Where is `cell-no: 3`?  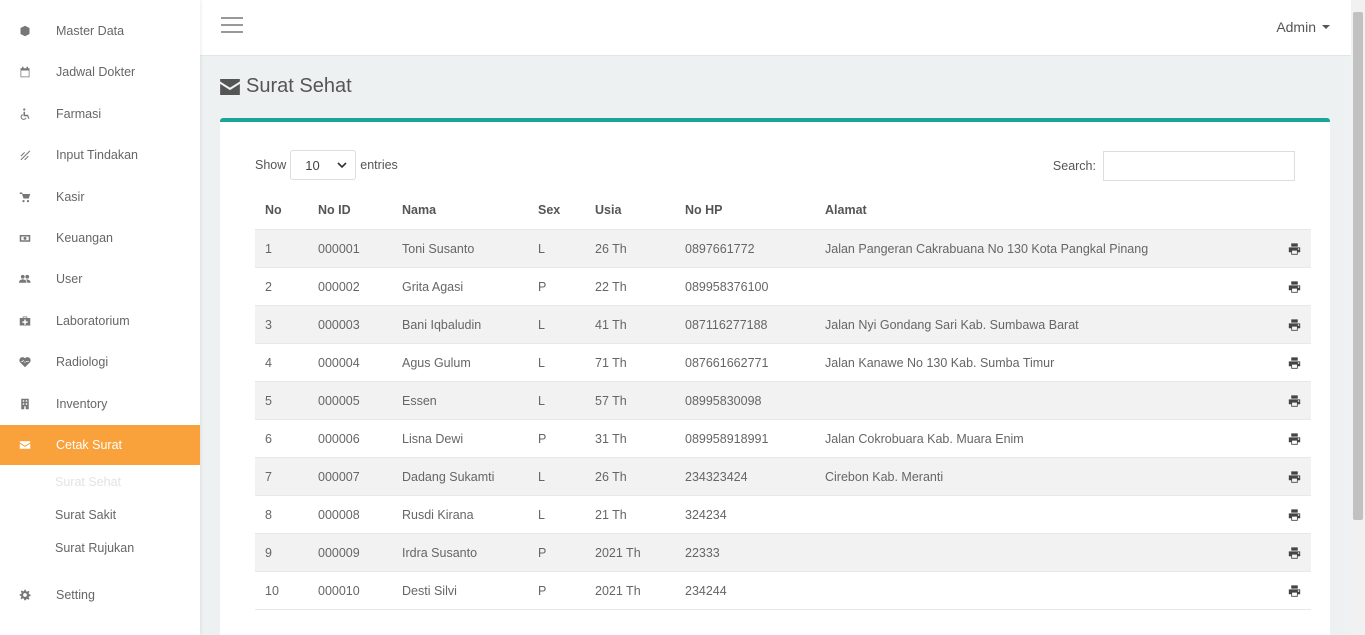
cell-no: 3 is located at coordinates (268, 325).